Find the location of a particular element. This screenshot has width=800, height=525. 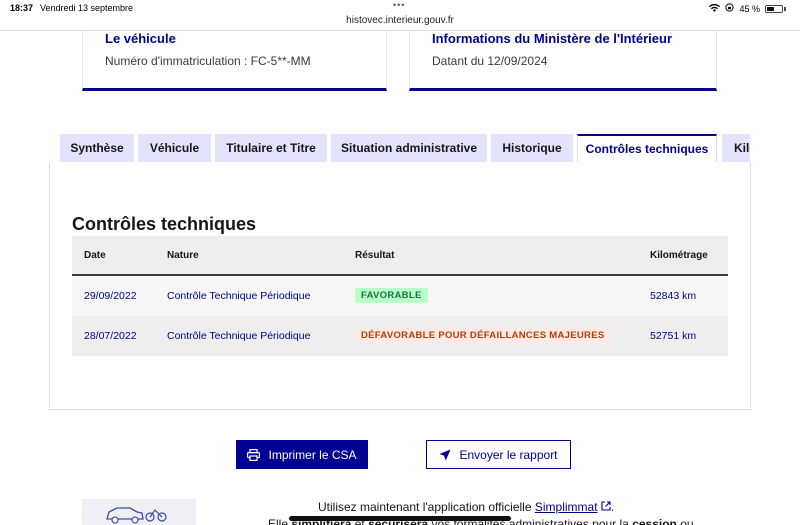

battery-percent: 45 % is located at coordinates (749, 8).